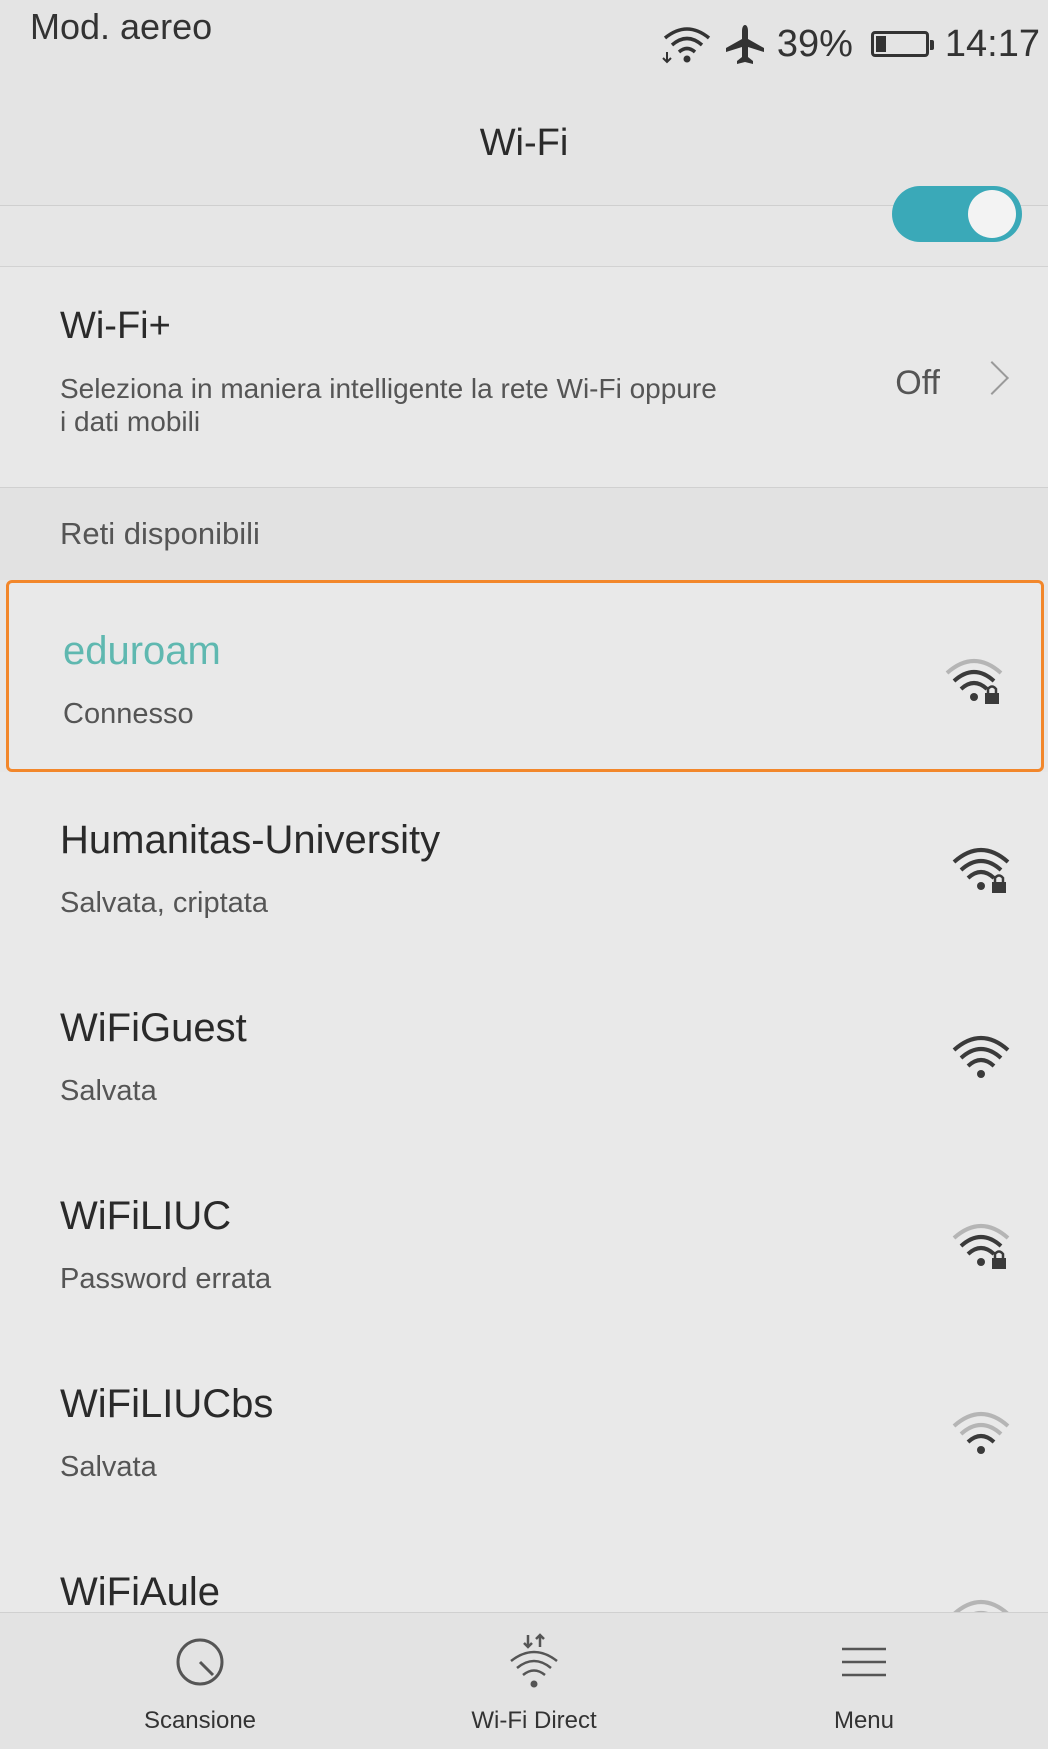 The image size is (1048, 1749). What do you see at coordinates (992, 214) in the screenshot?
I see `toggle-knob` at bounding box center [992, 214].